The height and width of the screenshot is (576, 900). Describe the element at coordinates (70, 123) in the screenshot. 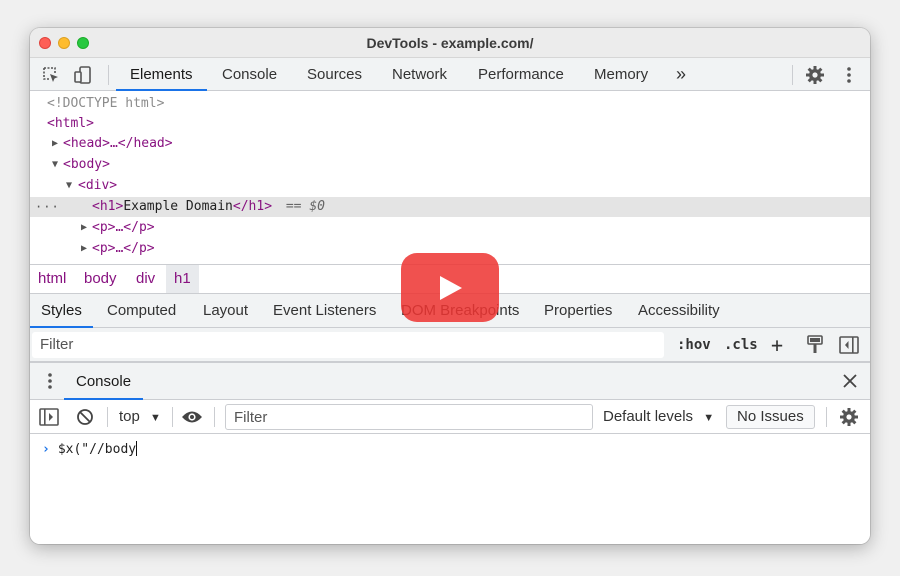

I see `html-tag: <html>` at that location.